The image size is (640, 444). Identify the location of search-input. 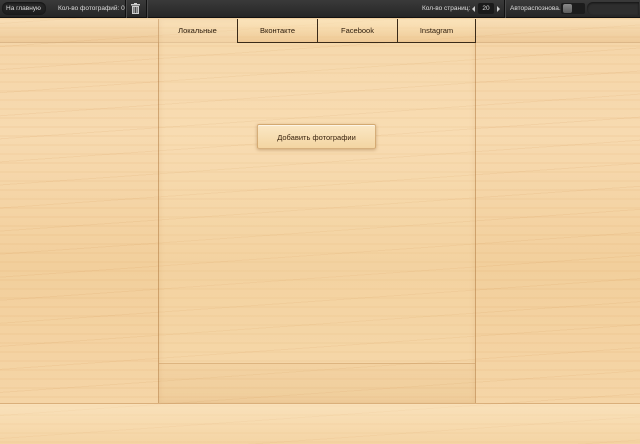
(613, 8).